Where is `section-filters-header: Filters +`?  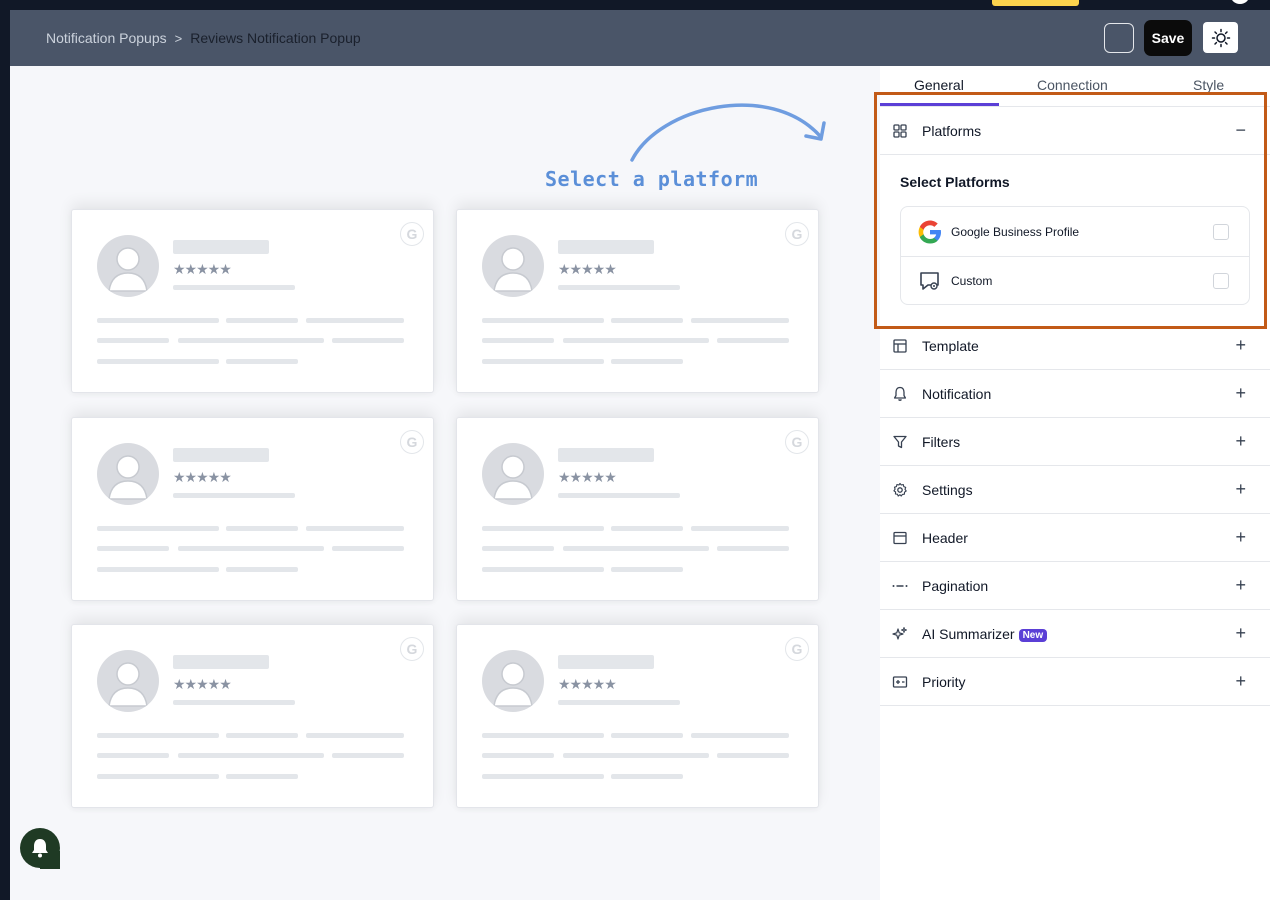 section-filters-header: Filters + is located at coordinates (1075, 442).